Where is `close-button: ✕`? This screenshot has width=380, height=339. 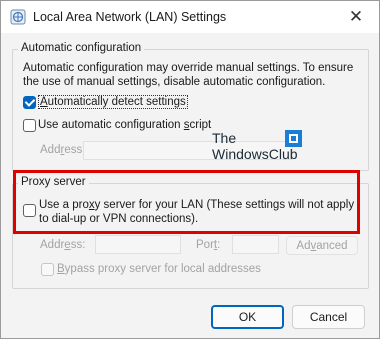 close-button: ✕ is located at coordinates (356, 17).